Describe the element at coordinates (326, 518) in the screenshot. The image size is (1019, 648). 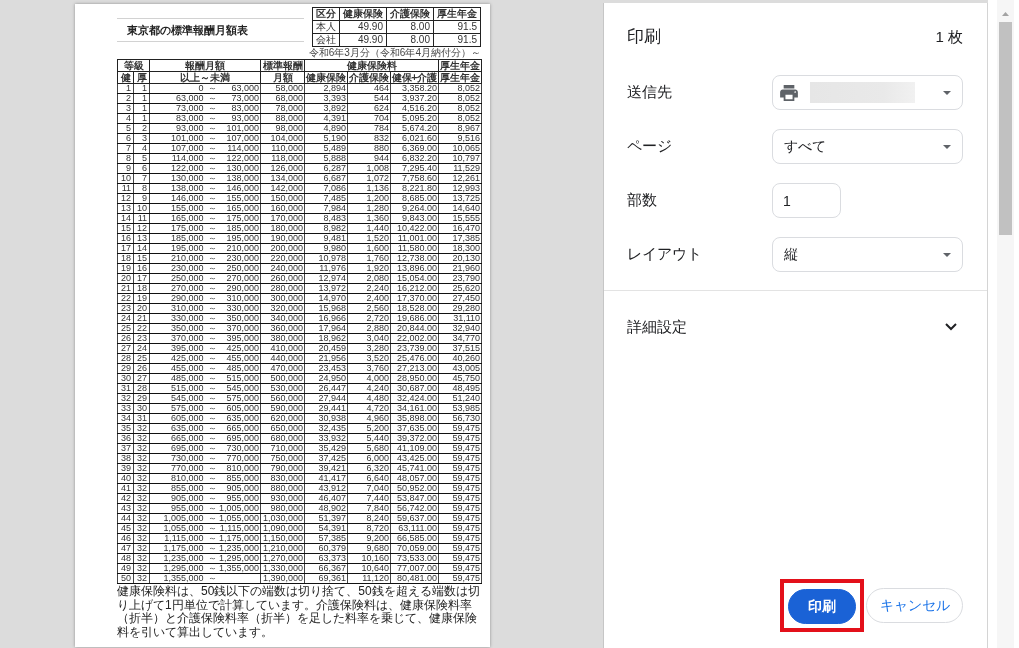
I see `table-cell: 51,397` at that location.